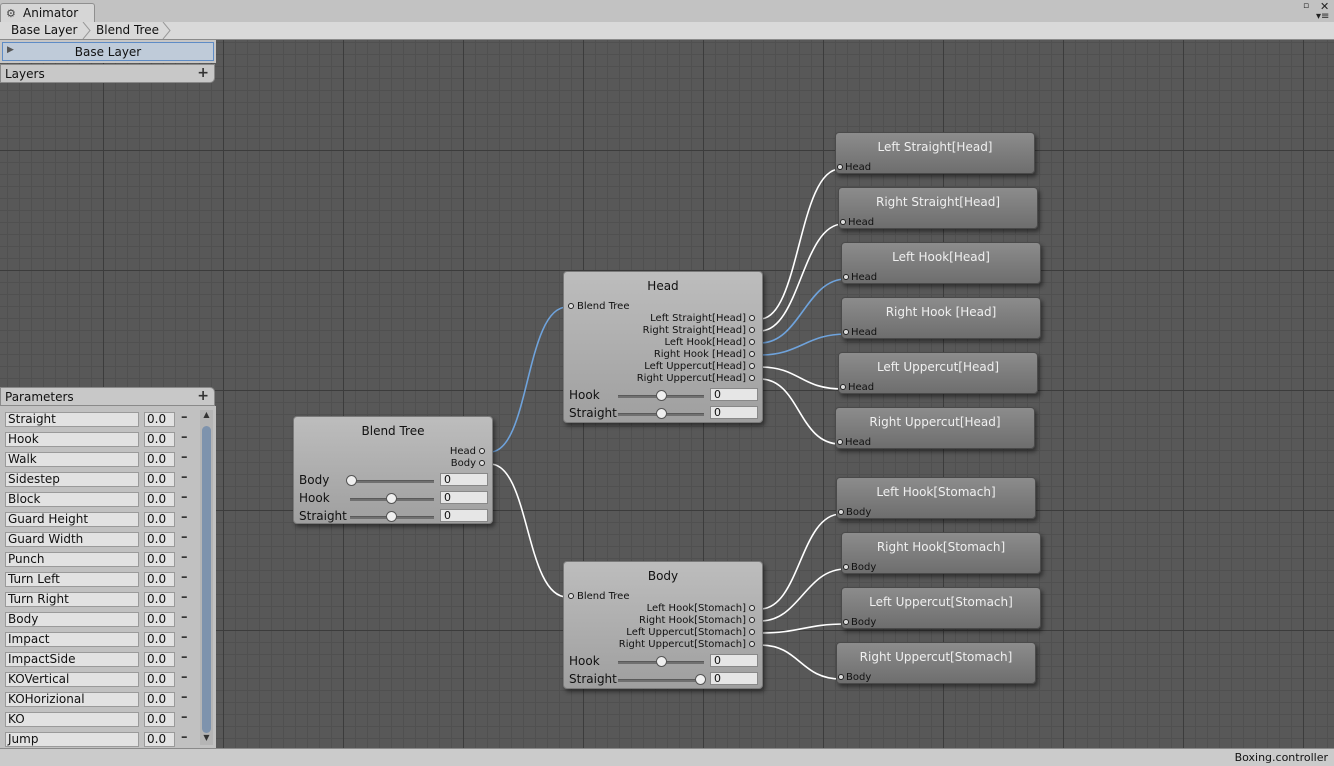 The height and width of the screenshot is (766, 1334). Describe the element at coordinates (72, 499) in the screenshot. I see `parameter-name-field: Block` at that location.